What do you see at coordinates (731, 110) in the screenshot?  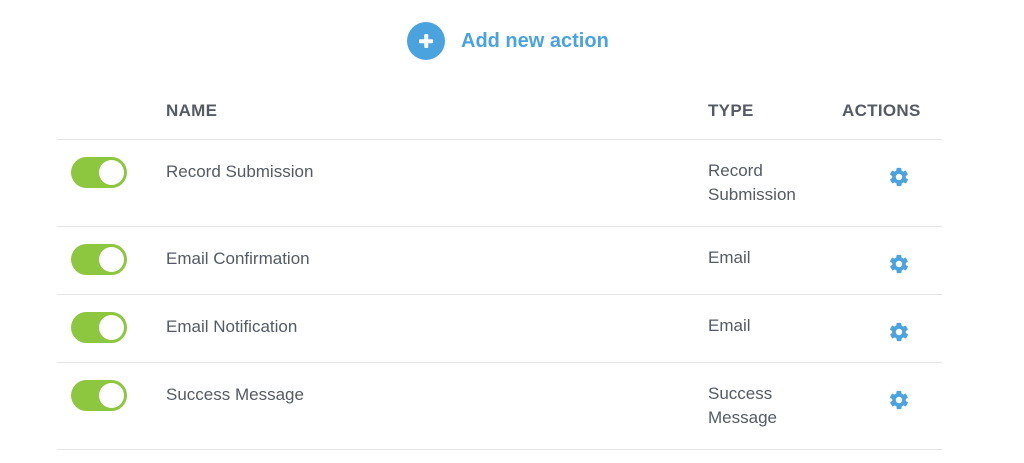 I see `column-header-type: TYPE` at bounding box center [731, 110].